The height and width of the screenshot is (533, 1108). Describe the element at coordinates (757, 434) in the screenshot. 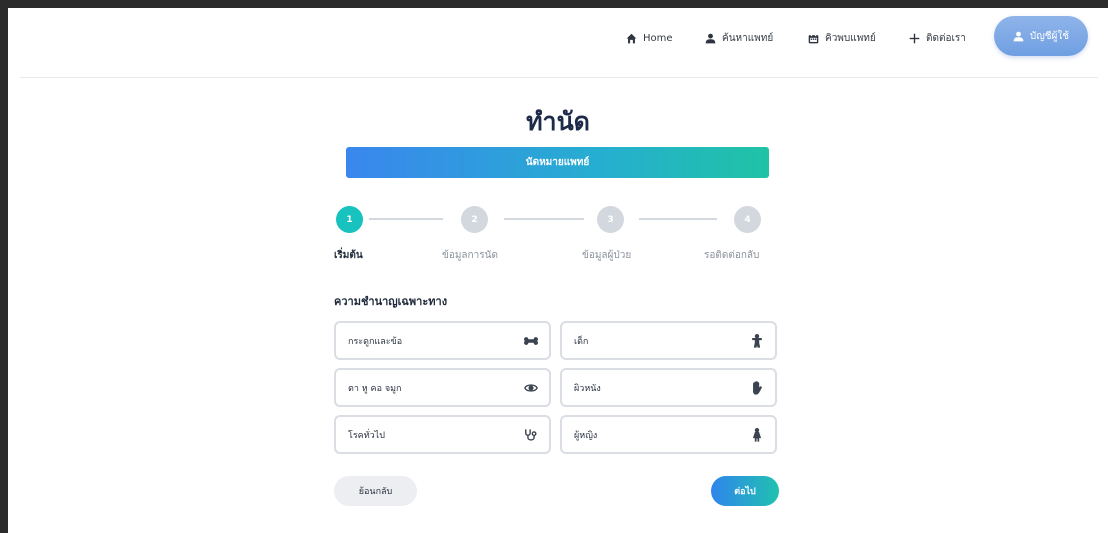

I see `female-icon` at that location.